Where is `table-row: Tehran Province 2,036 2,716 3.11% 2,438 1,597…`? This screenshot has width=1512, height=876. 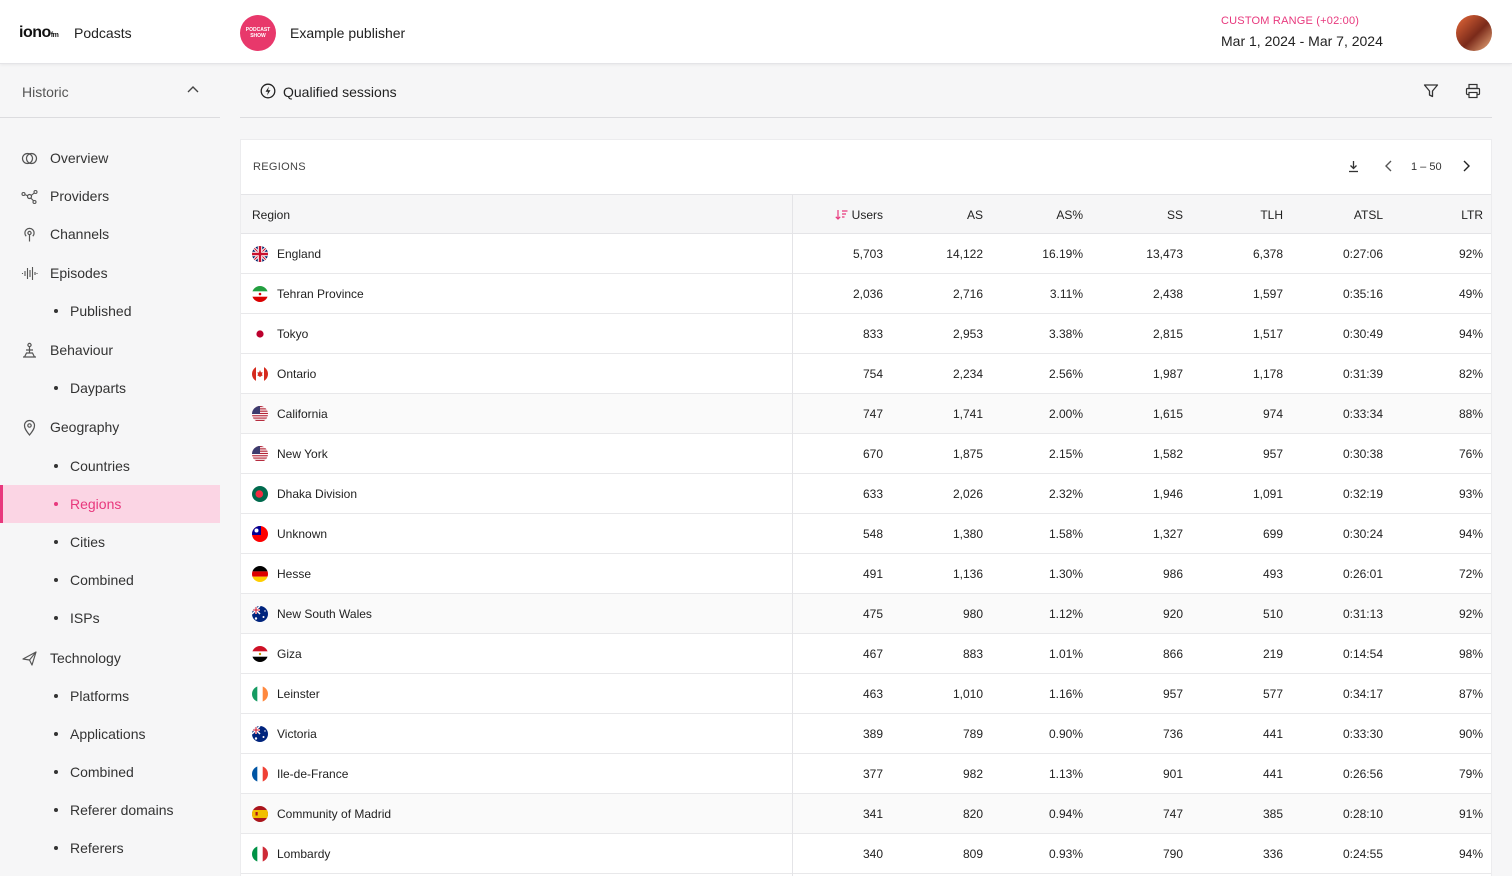 table-row: Tehran Province 2,036 2,716 3.11% 2,438 1,597… is located at coordinates (866, 294).